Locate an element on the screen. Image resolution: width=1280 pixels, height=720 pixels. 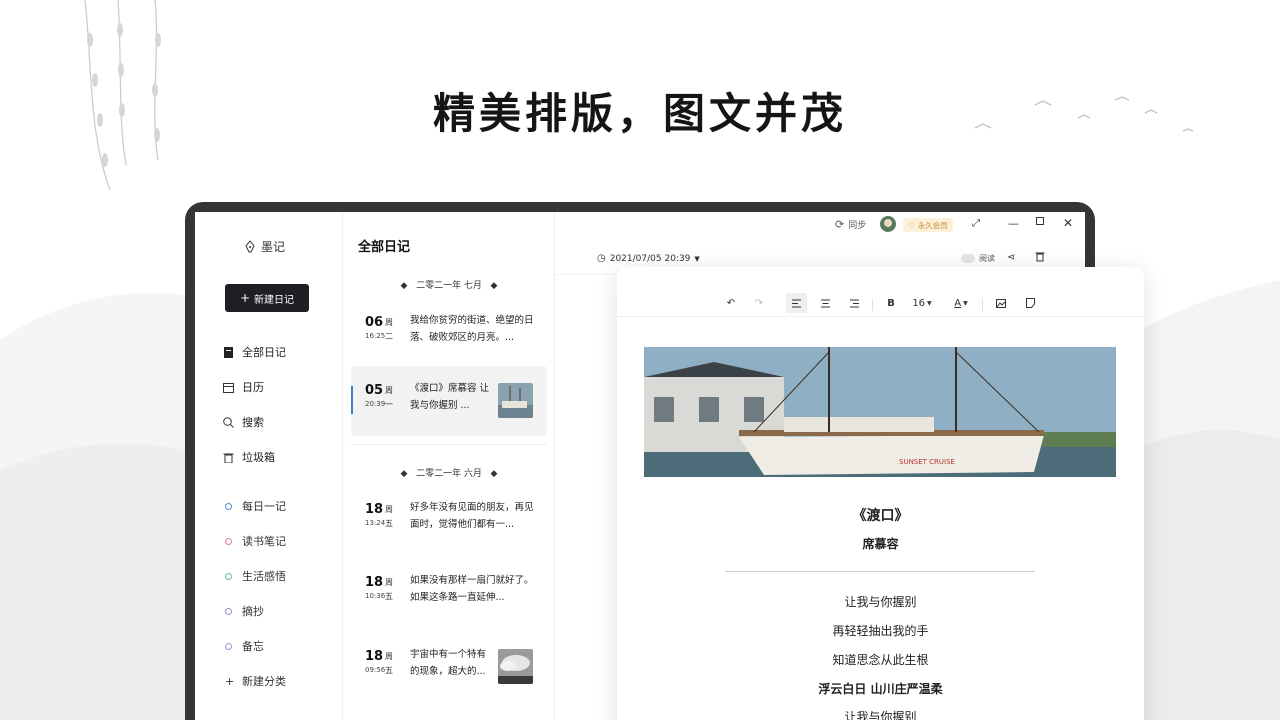
align-right-icon is located at coordinates (854, 303).